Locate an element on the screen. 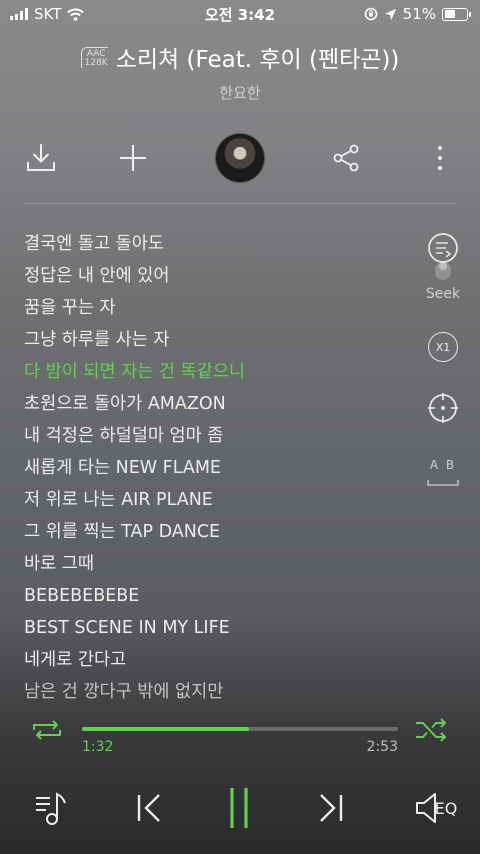  ab-bracket-icon is located at coordinates (443, 483).